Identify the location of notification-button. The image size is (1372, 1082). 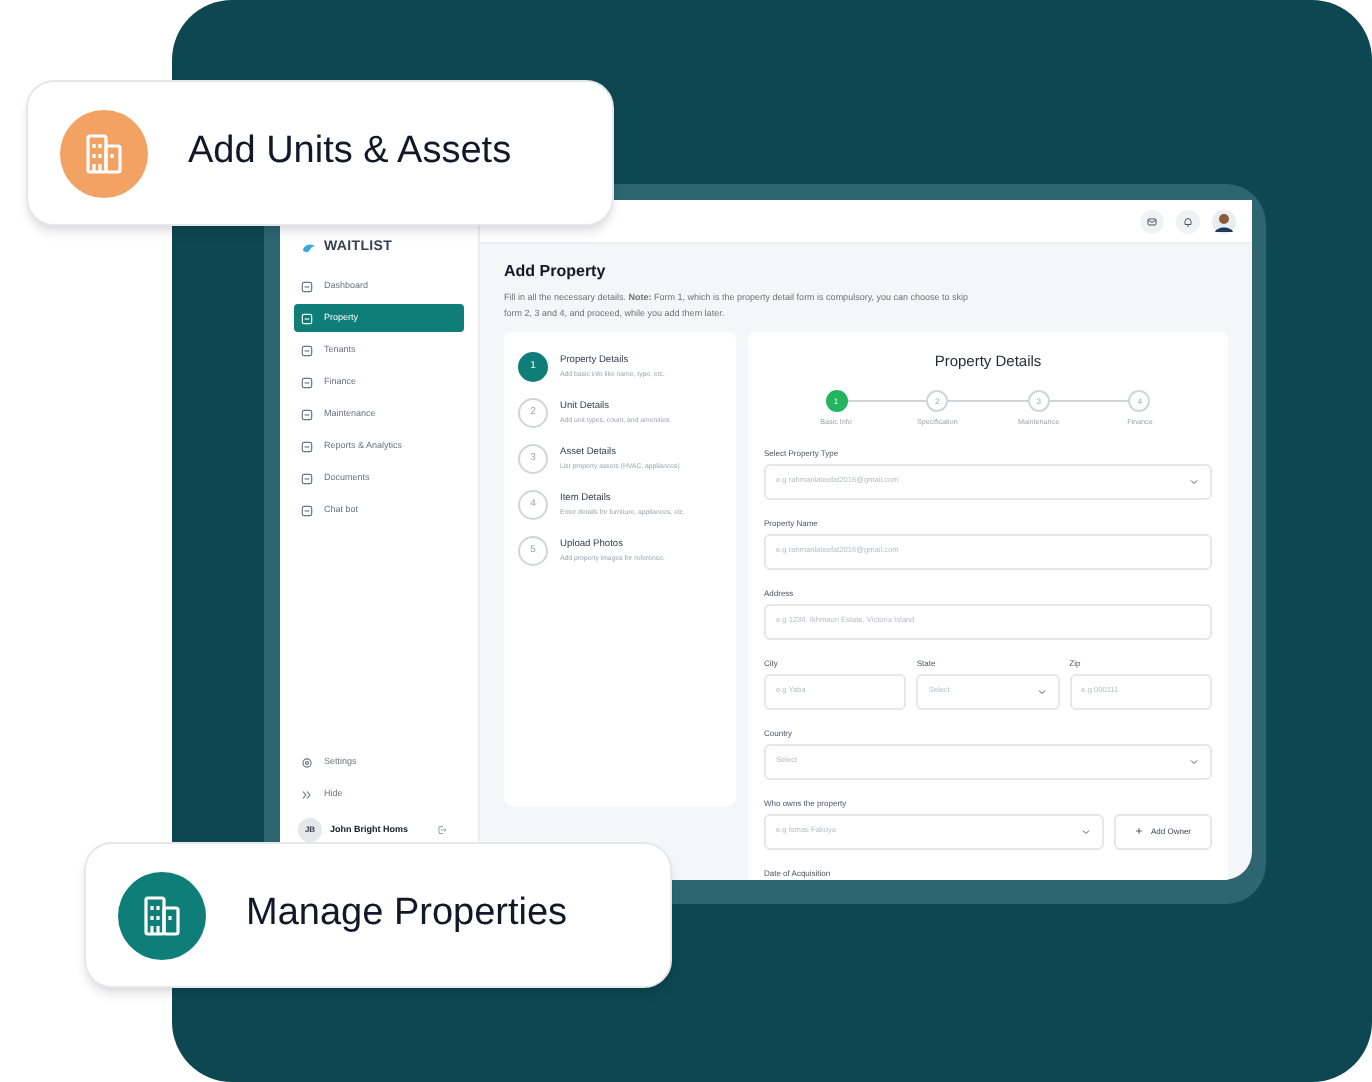
(1188, 221).